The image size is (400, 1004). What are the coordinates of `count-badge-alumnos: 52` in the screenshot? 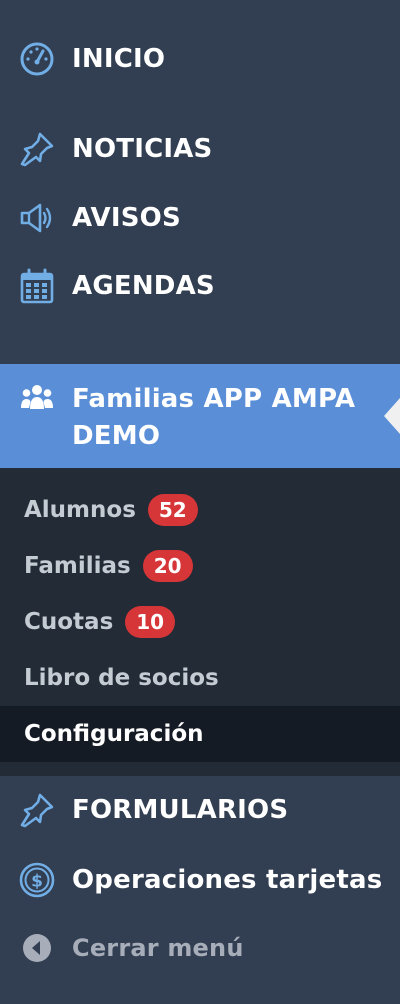 It's located at (172, 510).